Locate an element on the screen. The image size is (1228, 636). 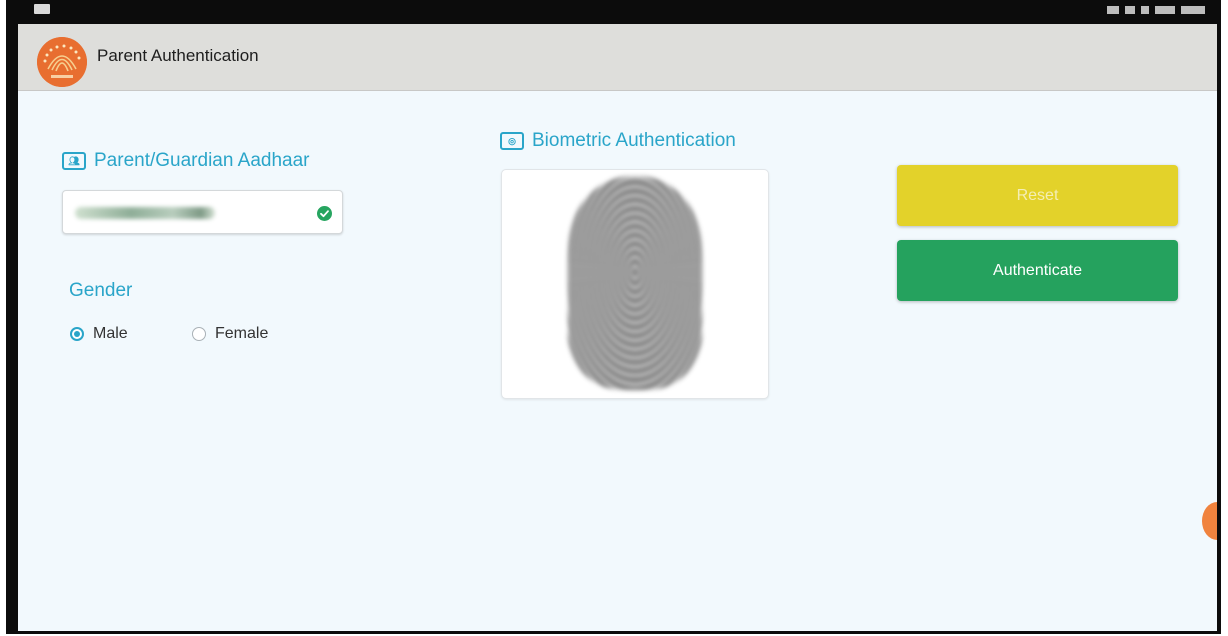
gender-option-male: Male is located at coordinates (99, 334).